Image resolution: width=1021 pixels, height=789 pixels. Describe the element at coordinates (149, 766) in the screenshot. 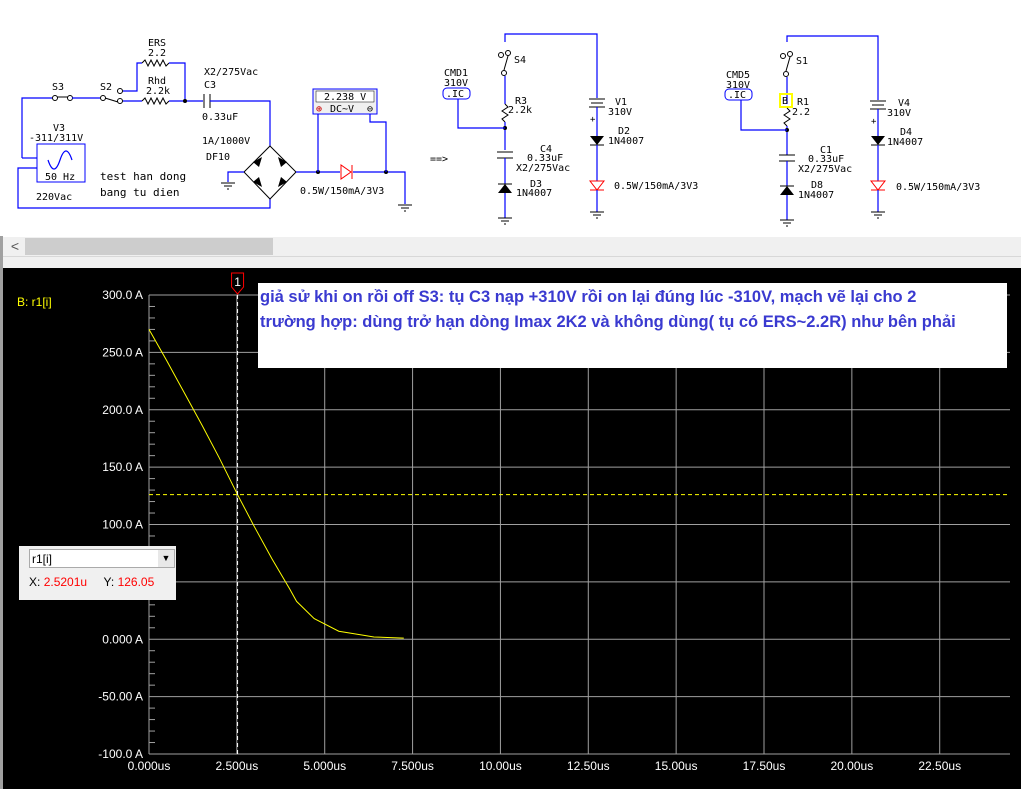

I see `x-tick-label: 0.000us` at that location.